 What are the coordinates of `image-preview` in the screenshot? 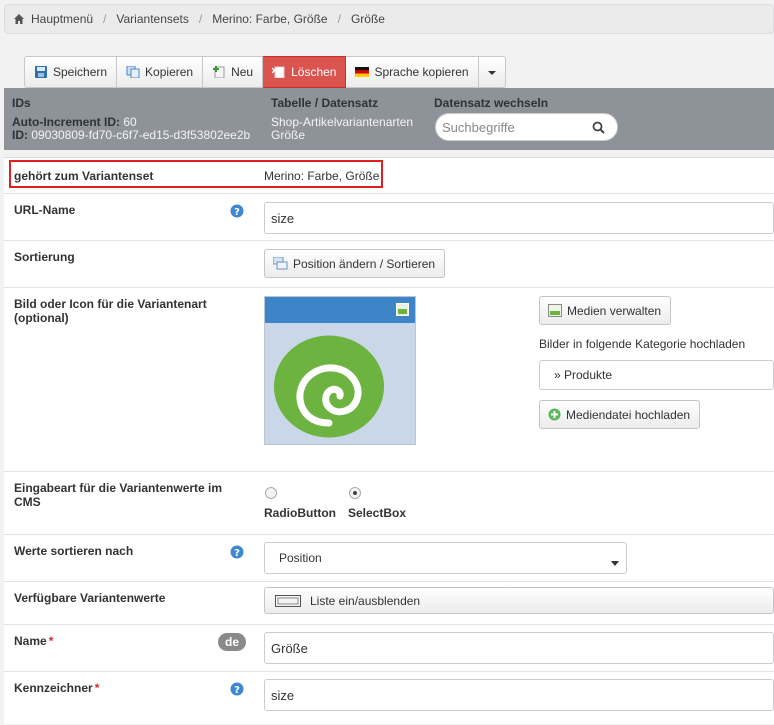 It's located at (340, 370).